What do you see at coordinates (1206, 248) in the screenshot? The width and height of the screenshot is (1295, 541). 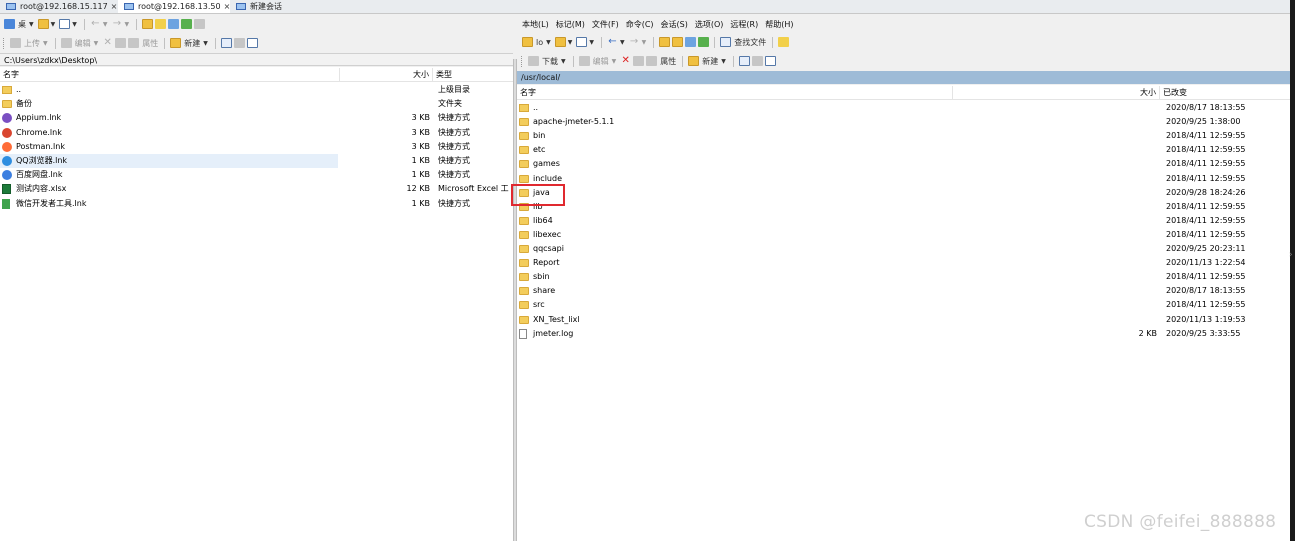 I see `file-modified: 2020/9/25 20:23:11` at bounding box center [1206, 248].